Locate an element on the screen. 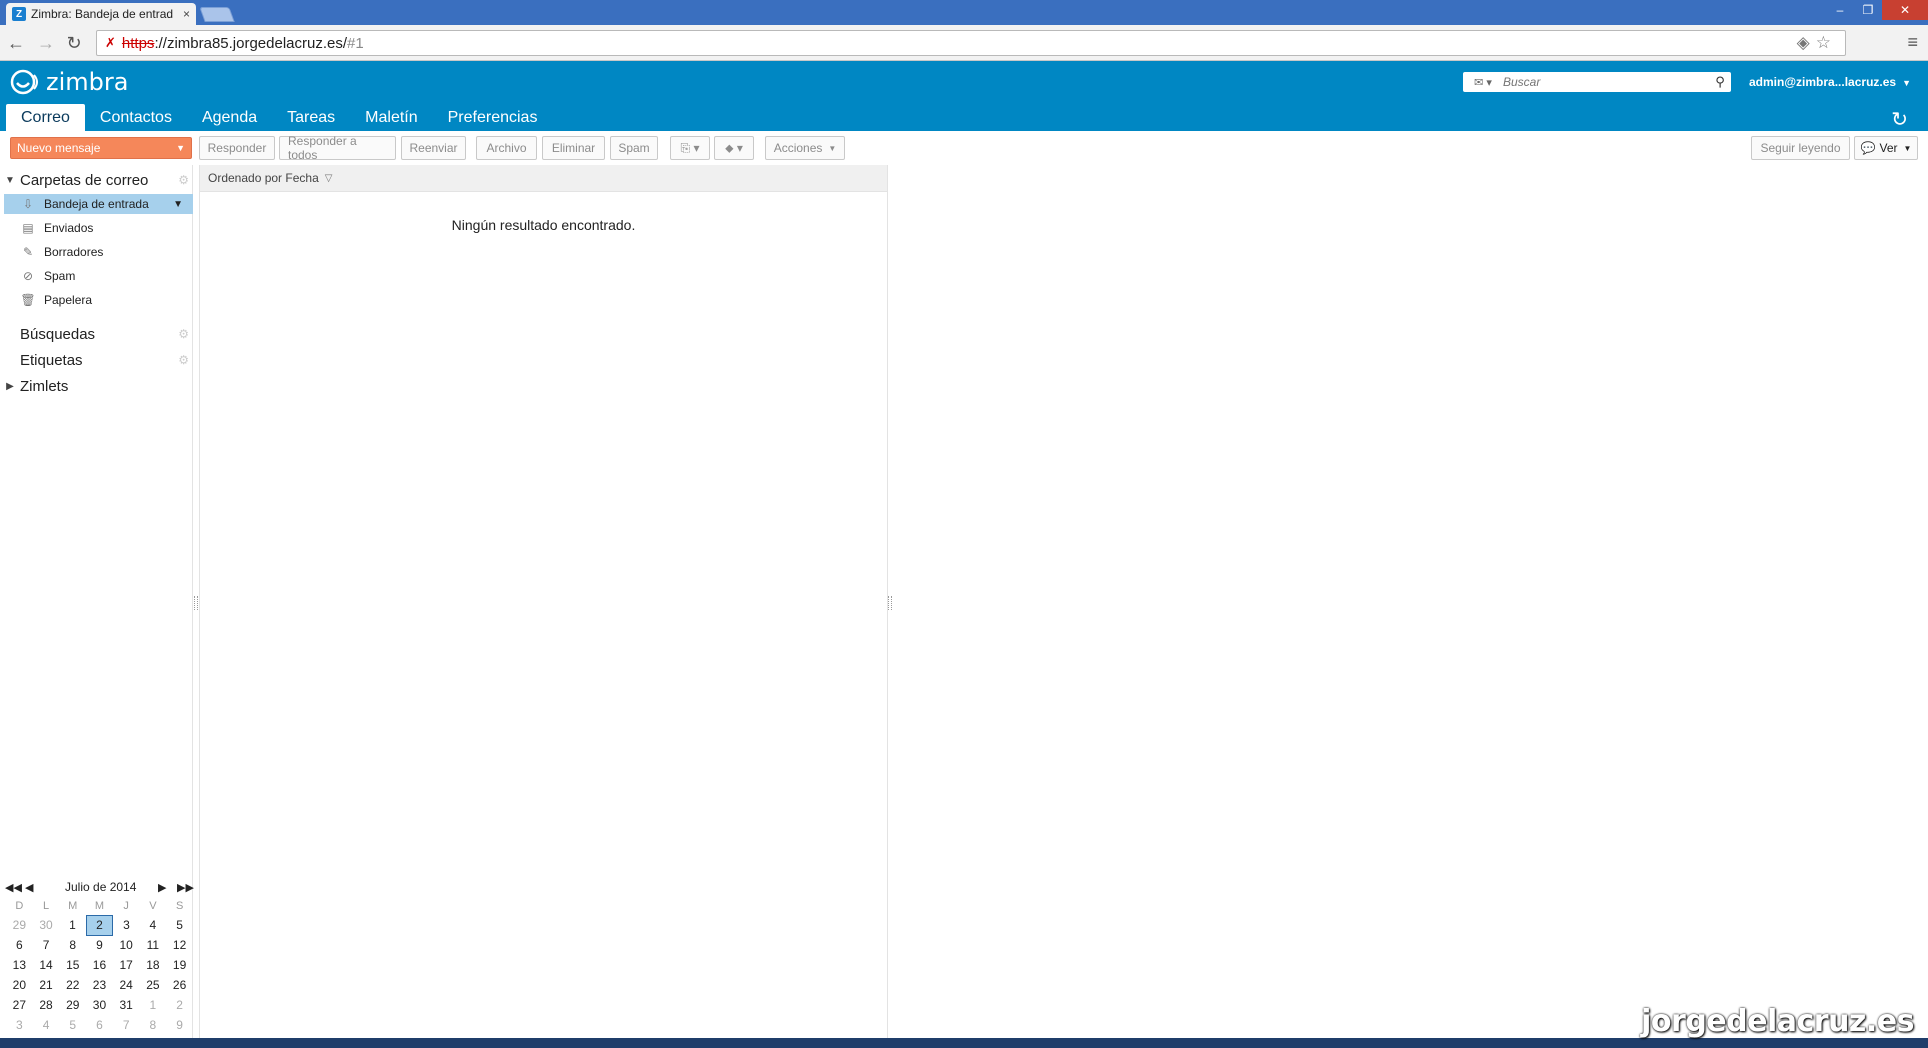  close-window-icon: ✕ is located at coordinates (1905, 10).